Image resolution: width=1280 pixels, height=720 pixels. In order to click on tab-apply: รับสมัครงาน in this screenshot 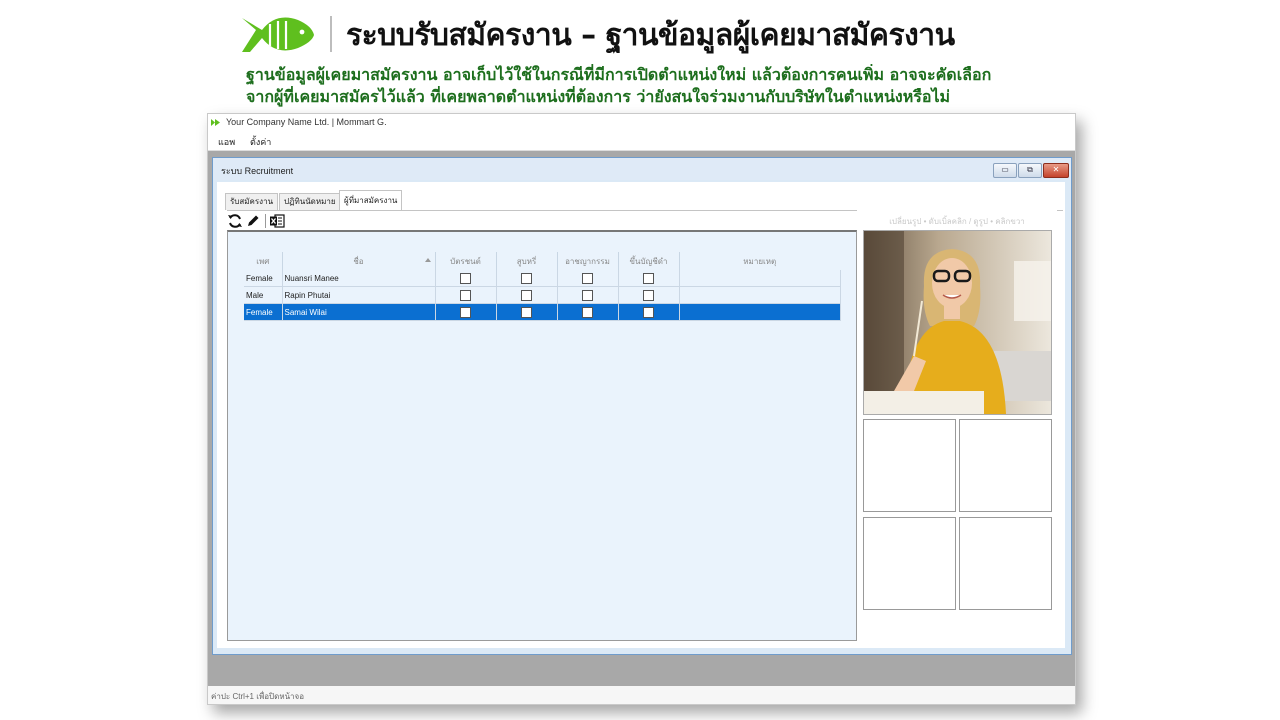, I will do `click(252, 201)`.